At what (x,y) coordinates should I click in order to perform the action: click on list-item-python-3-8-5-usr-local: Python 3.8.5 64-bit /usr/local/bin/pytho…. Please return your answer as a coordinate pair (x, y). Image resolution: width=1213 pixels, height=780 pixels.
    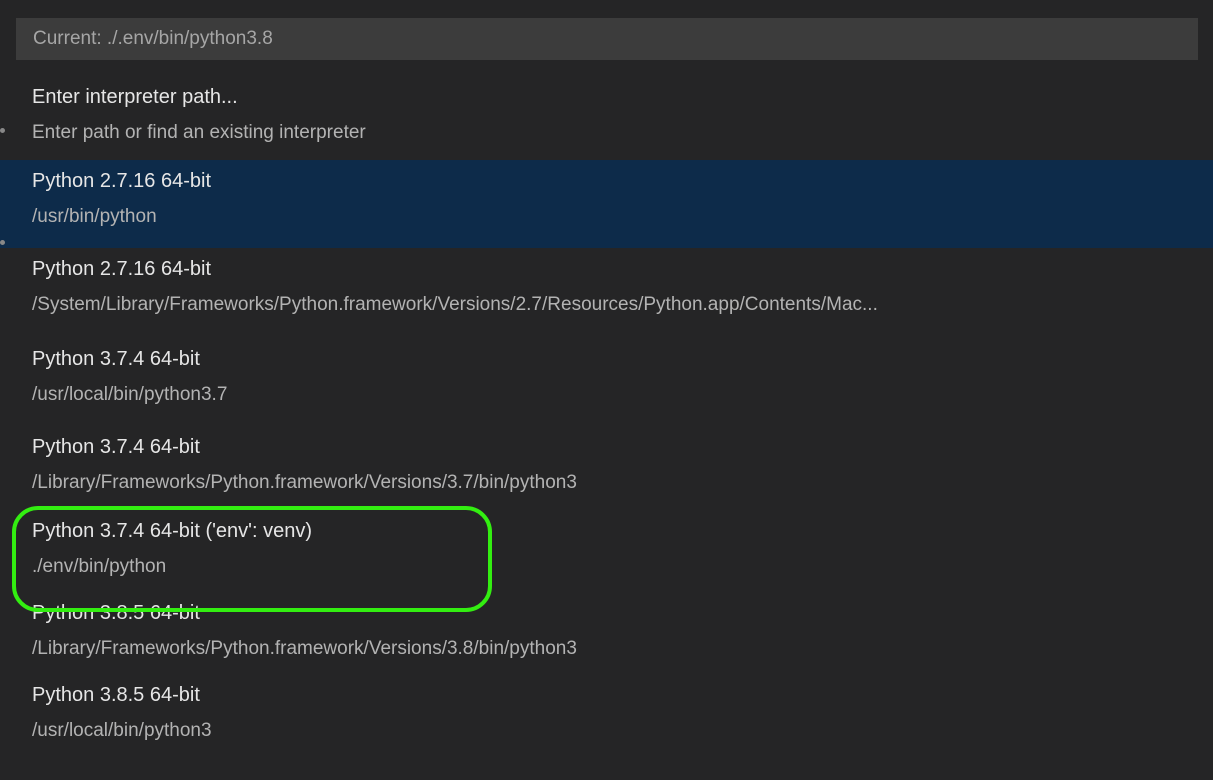
    Looking at the image, I should click on (606, 726).